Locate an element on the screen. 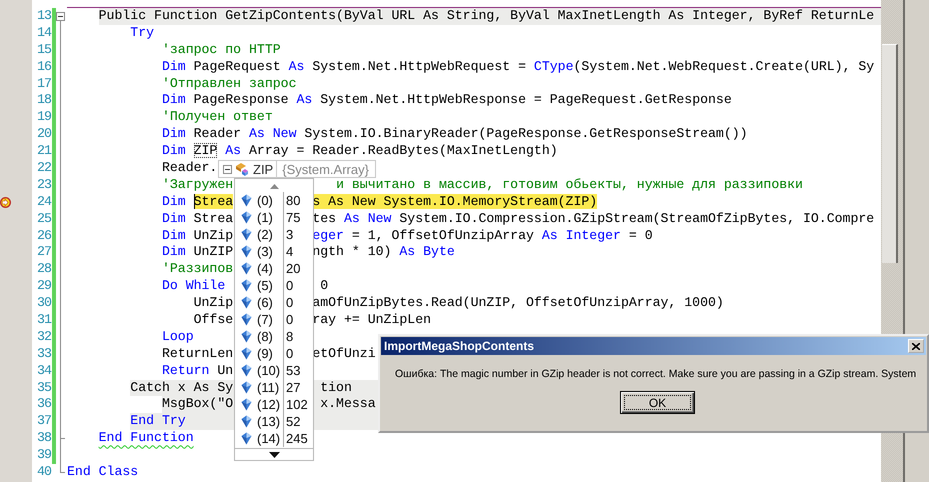  close-button is located at coordinates (916, 346).